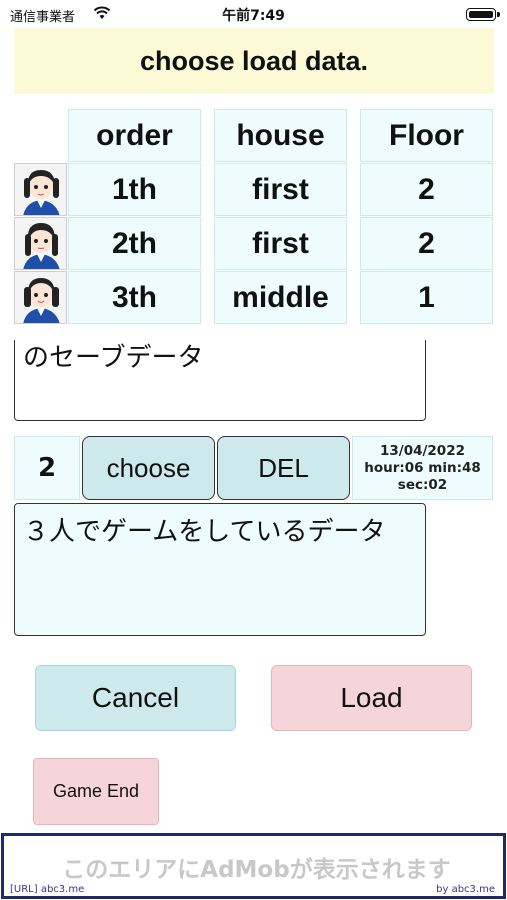 The image size is (507, 900). I want to click on delete-button: DEL, so click(283, 468).